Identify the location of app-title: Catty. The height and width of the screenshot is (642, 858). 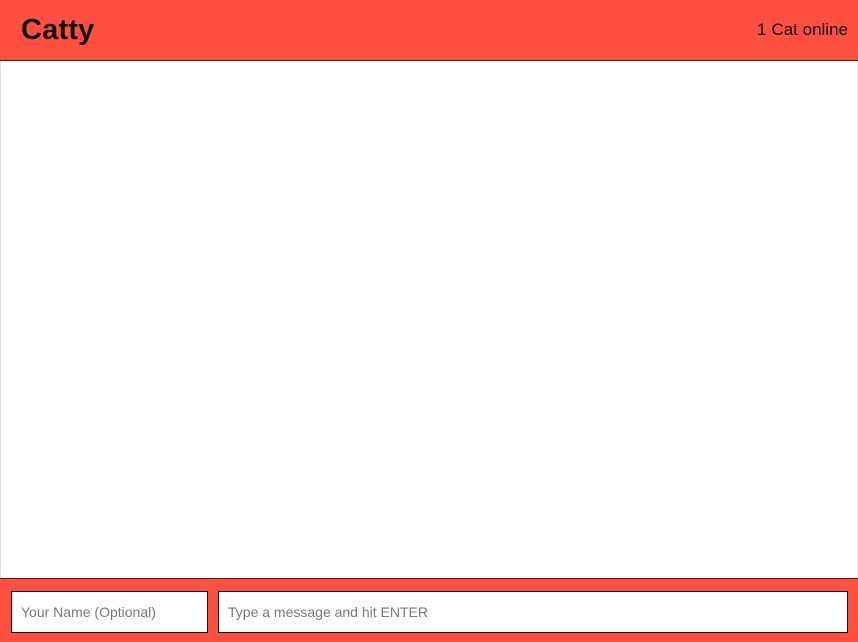
(58, 30).